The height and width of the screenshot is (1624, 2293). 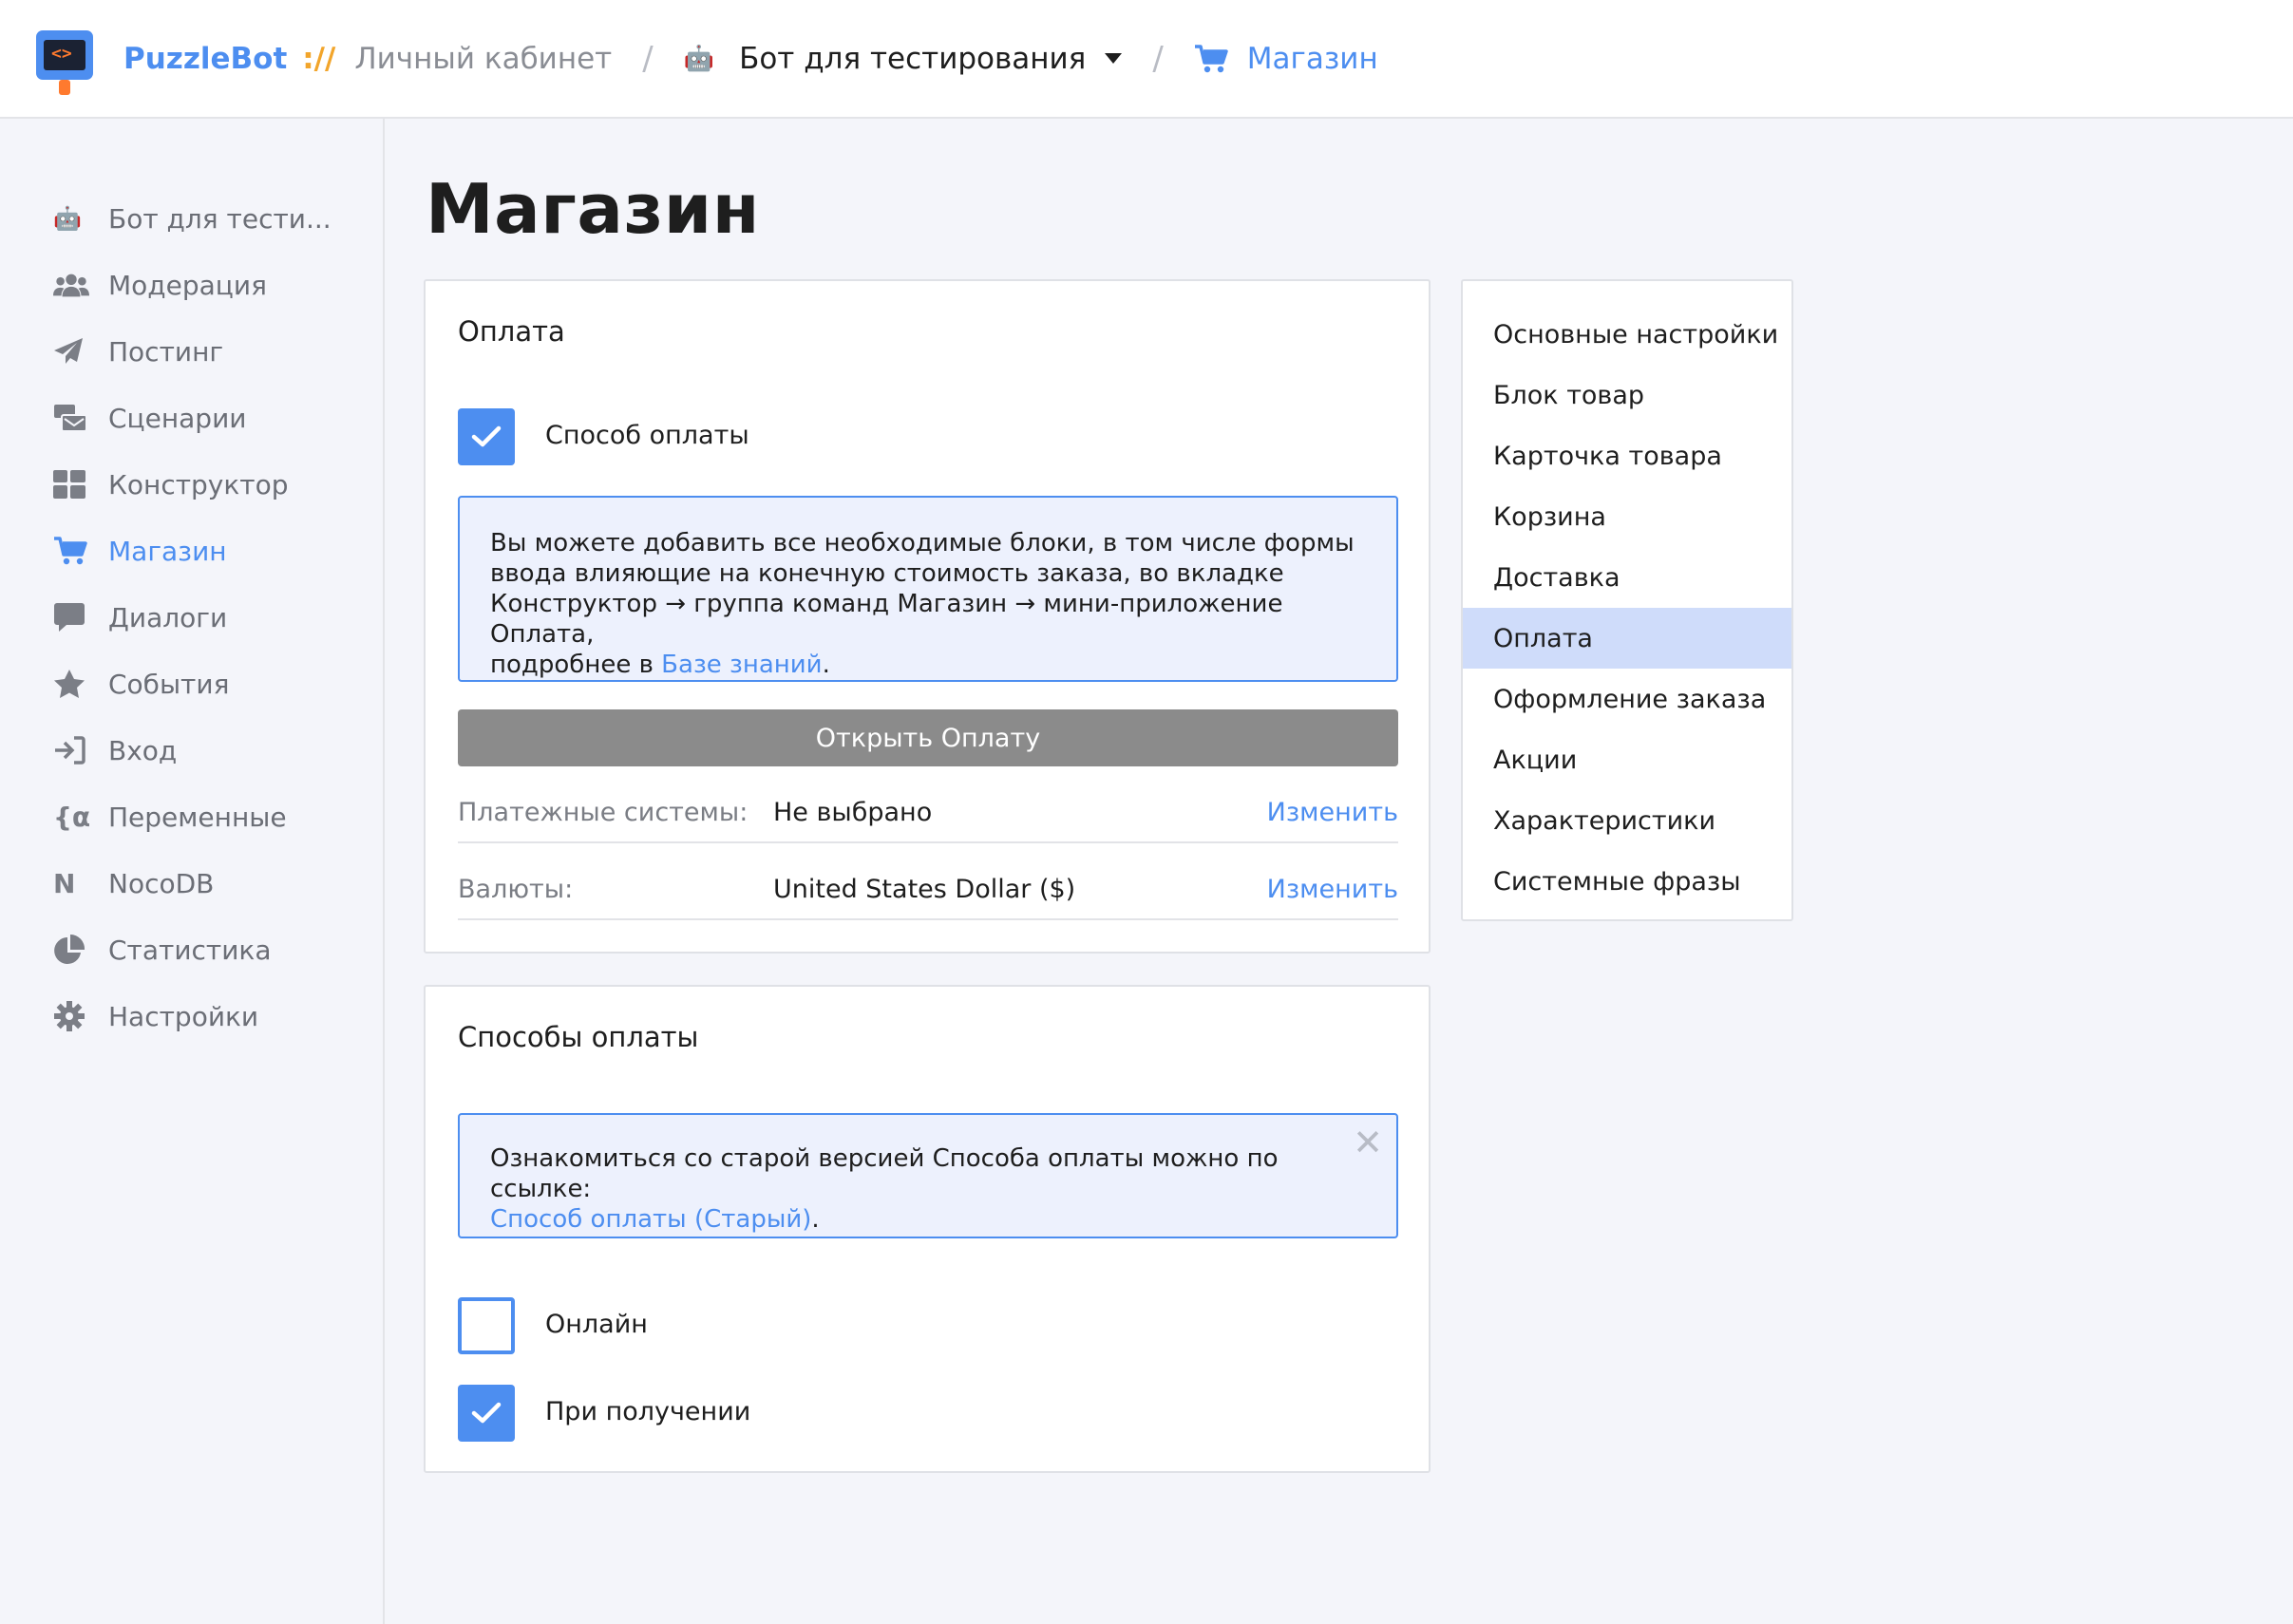 I want to click on sidebar-item-label: События, so click(x=169, y=684).